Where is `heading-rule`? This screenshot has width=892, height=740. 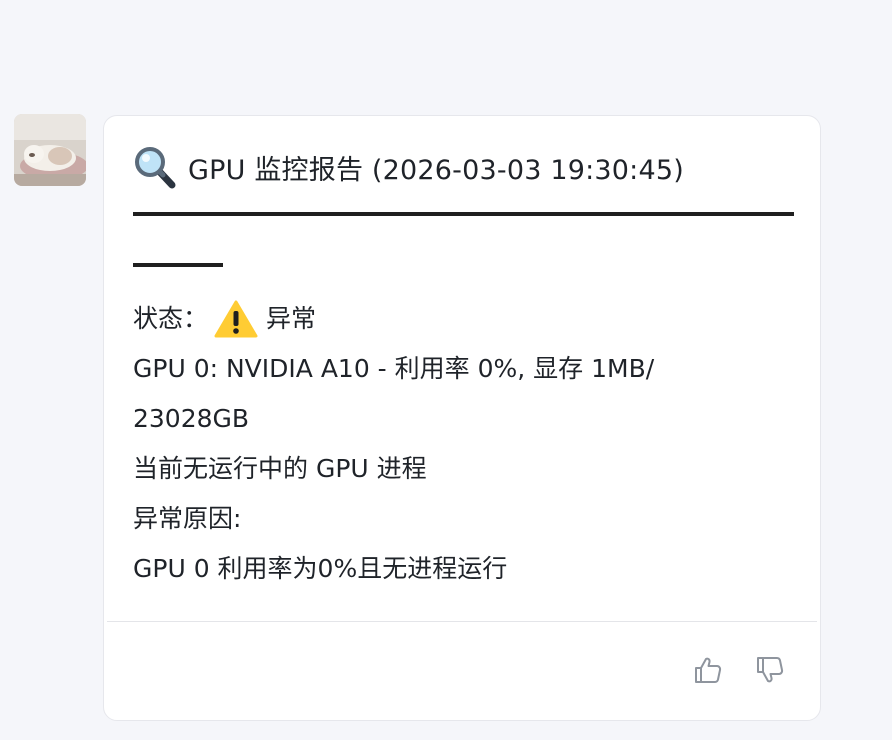
heading-rule is located at coordinates (463, 214).